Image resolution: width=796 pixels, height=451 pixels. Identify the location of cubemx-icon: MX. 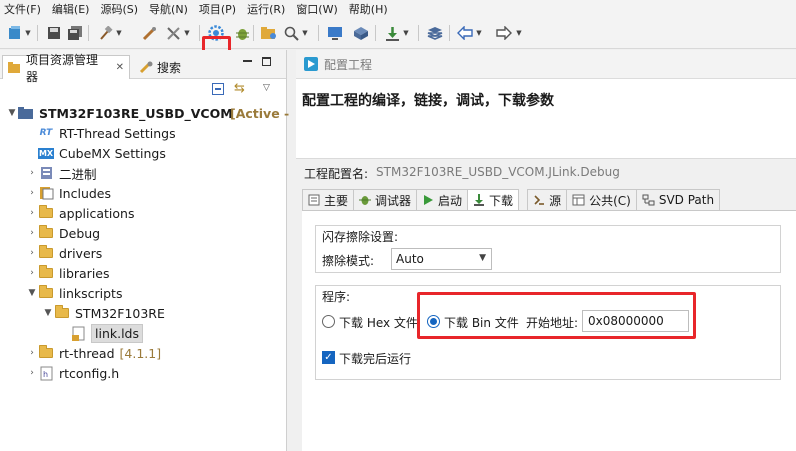
(46, 153).